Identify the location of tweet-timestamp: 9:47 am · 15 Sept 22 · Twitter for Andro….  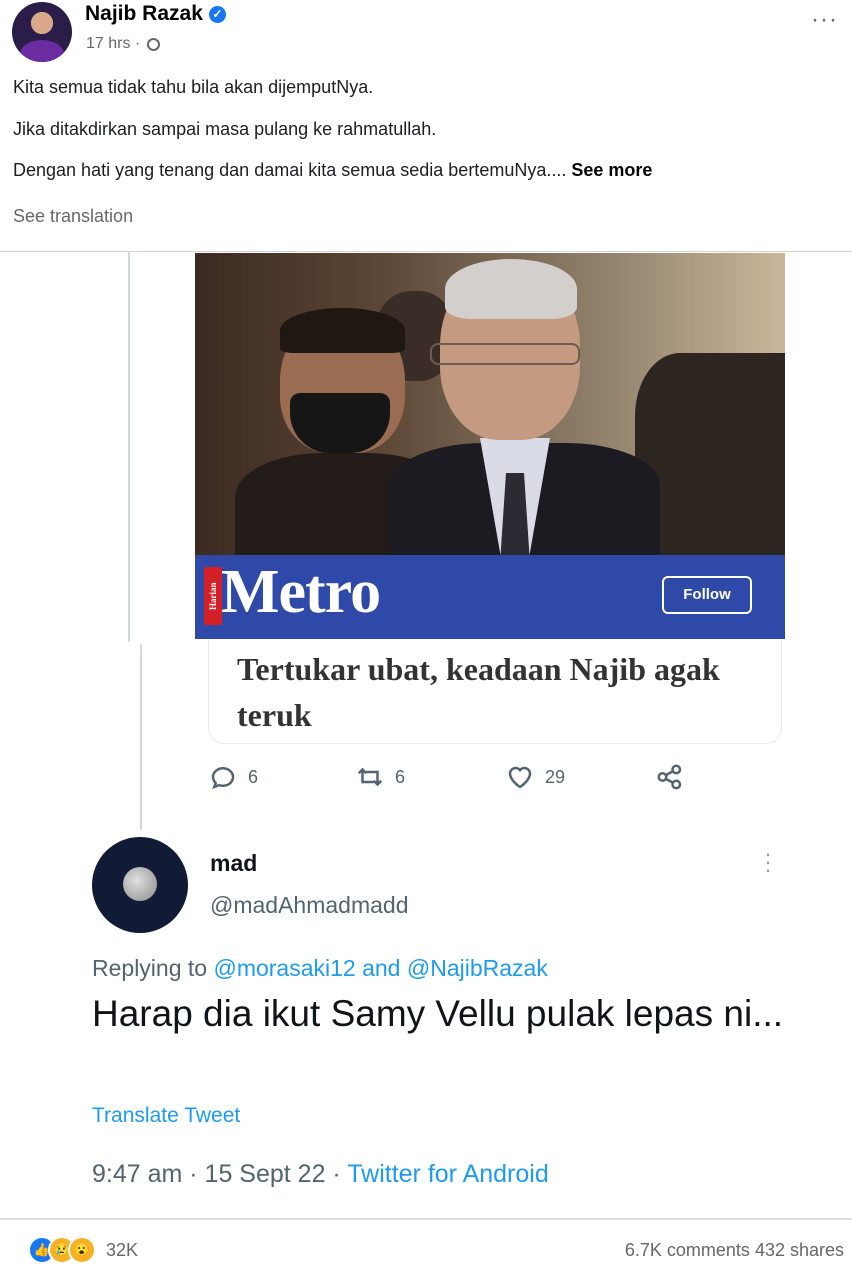
(320, 1174).